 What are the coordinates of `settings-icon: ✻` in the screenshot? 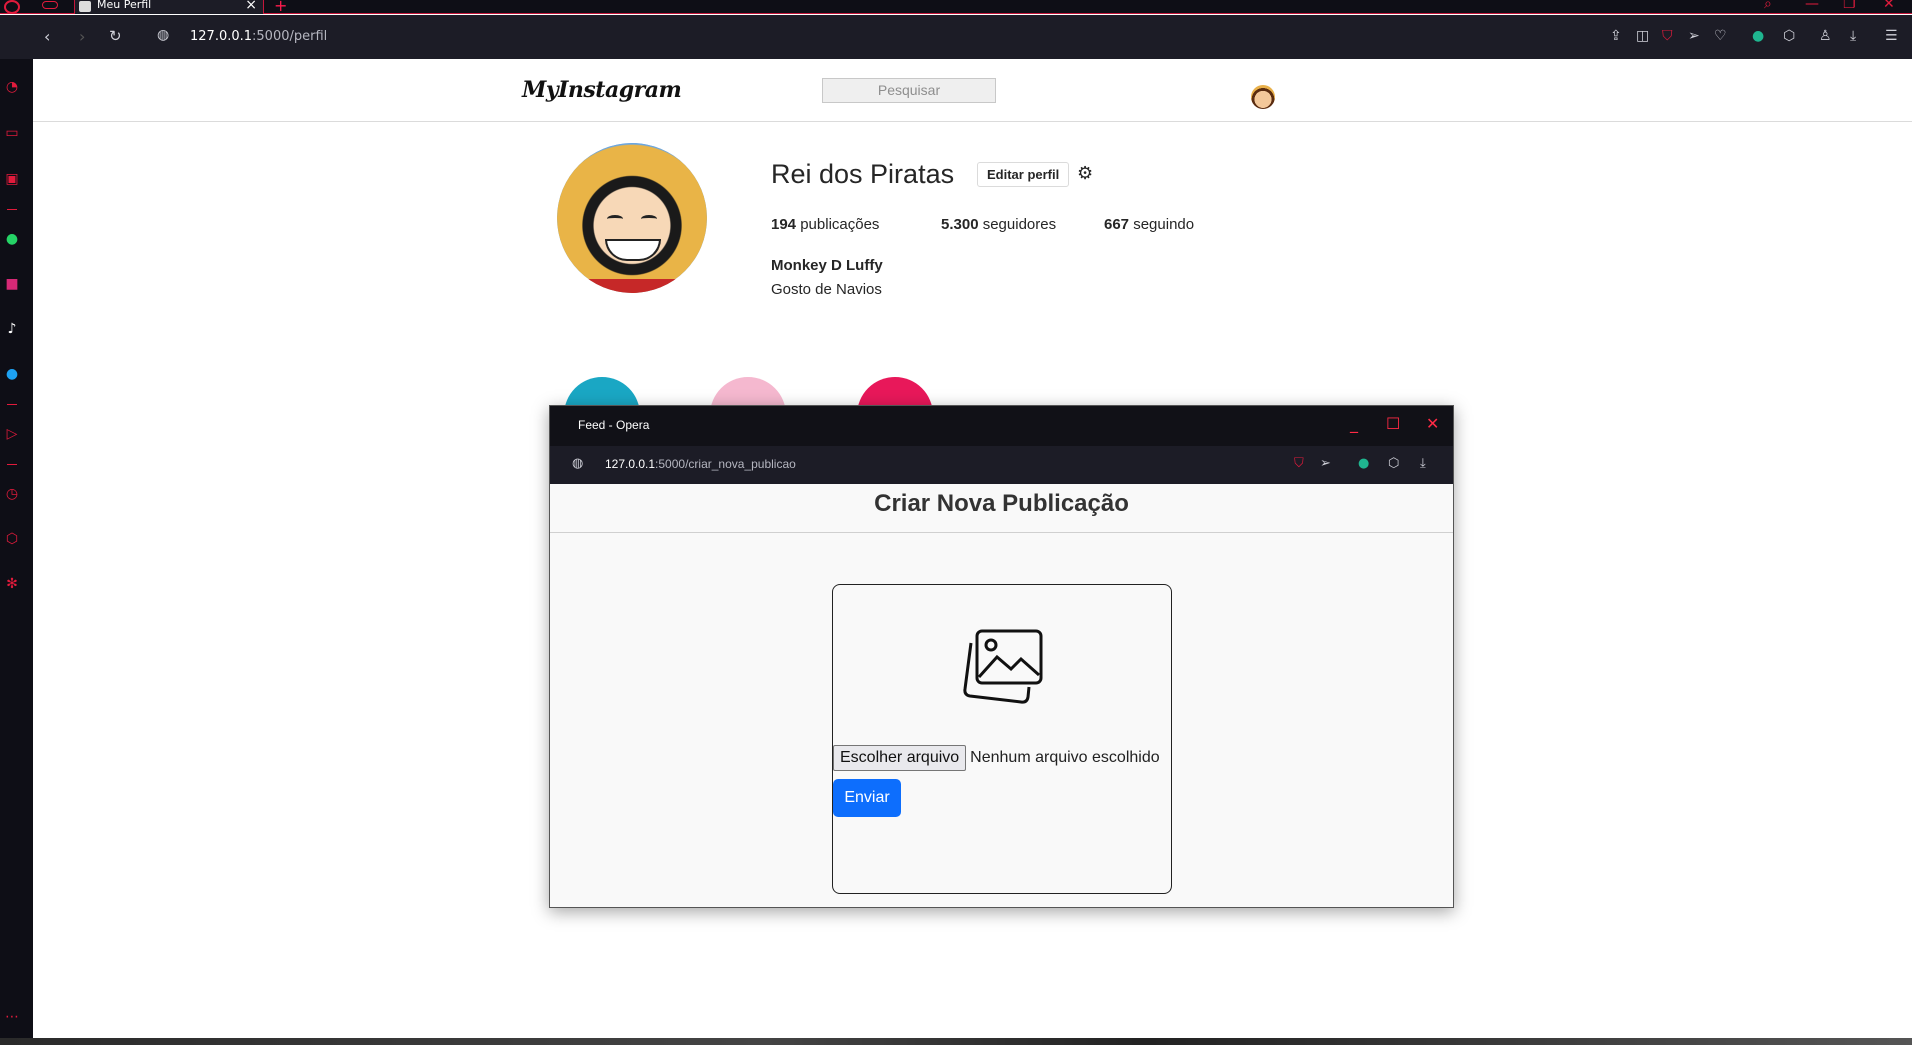 It's located at (12, 584).